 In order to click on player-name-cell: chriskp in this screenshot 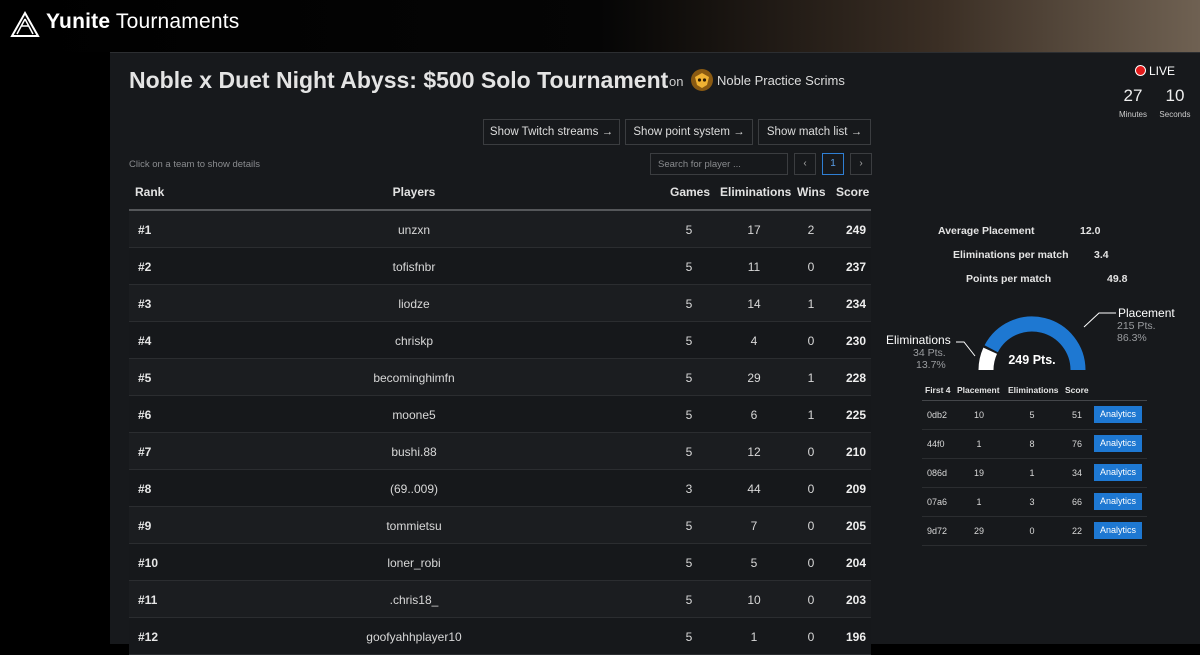, I will do `click(413, 341)`.